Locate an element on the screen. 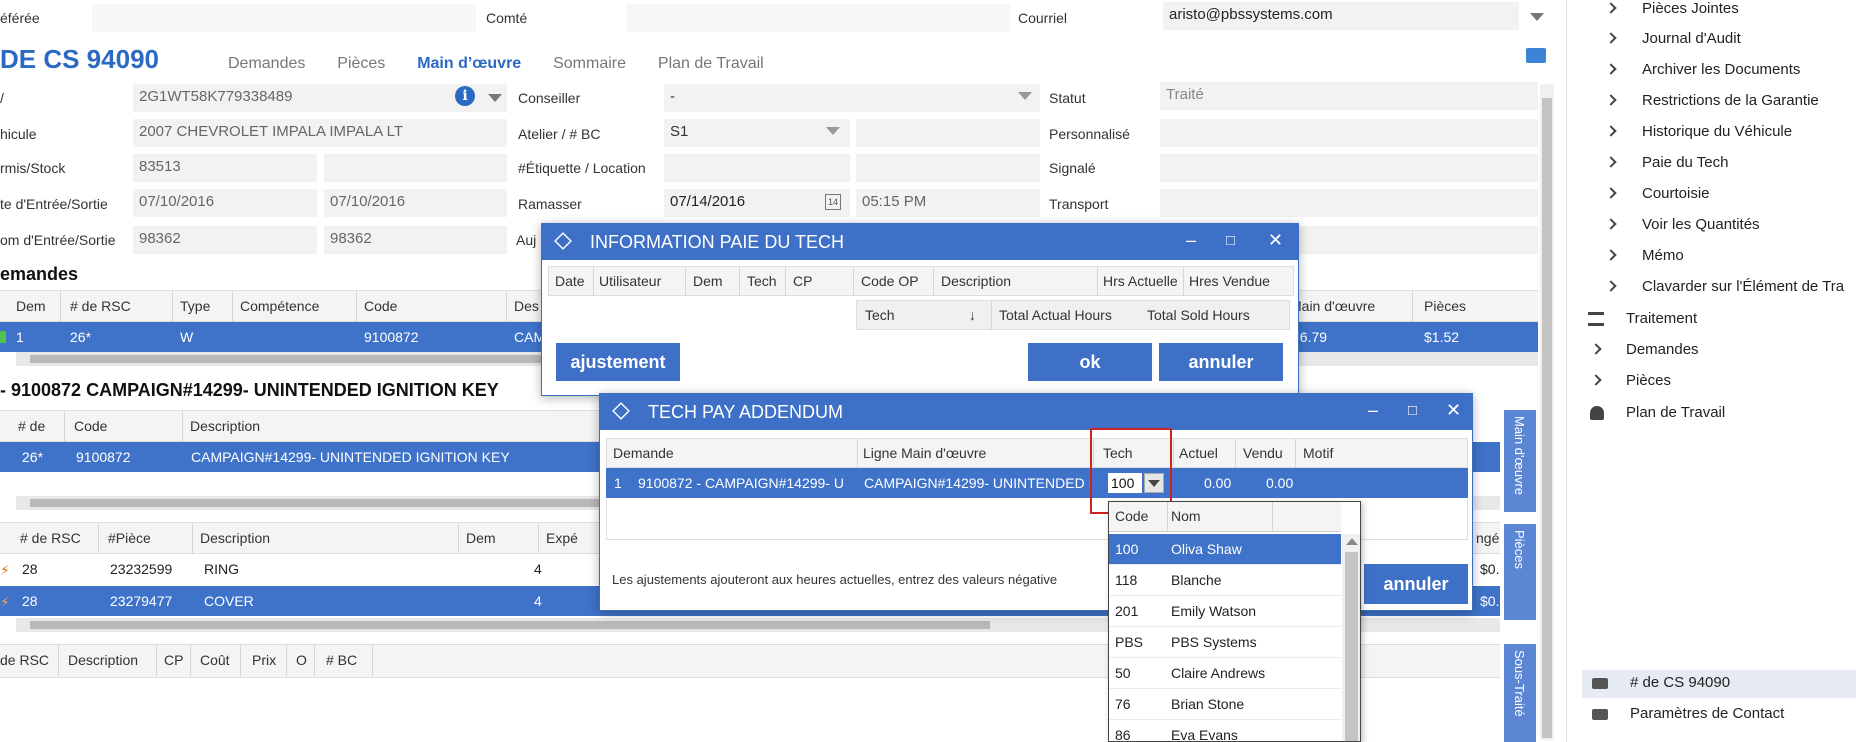 This screenshot has height=742, width=1856. col-dem: Dem is located at coordinates (31, 306).